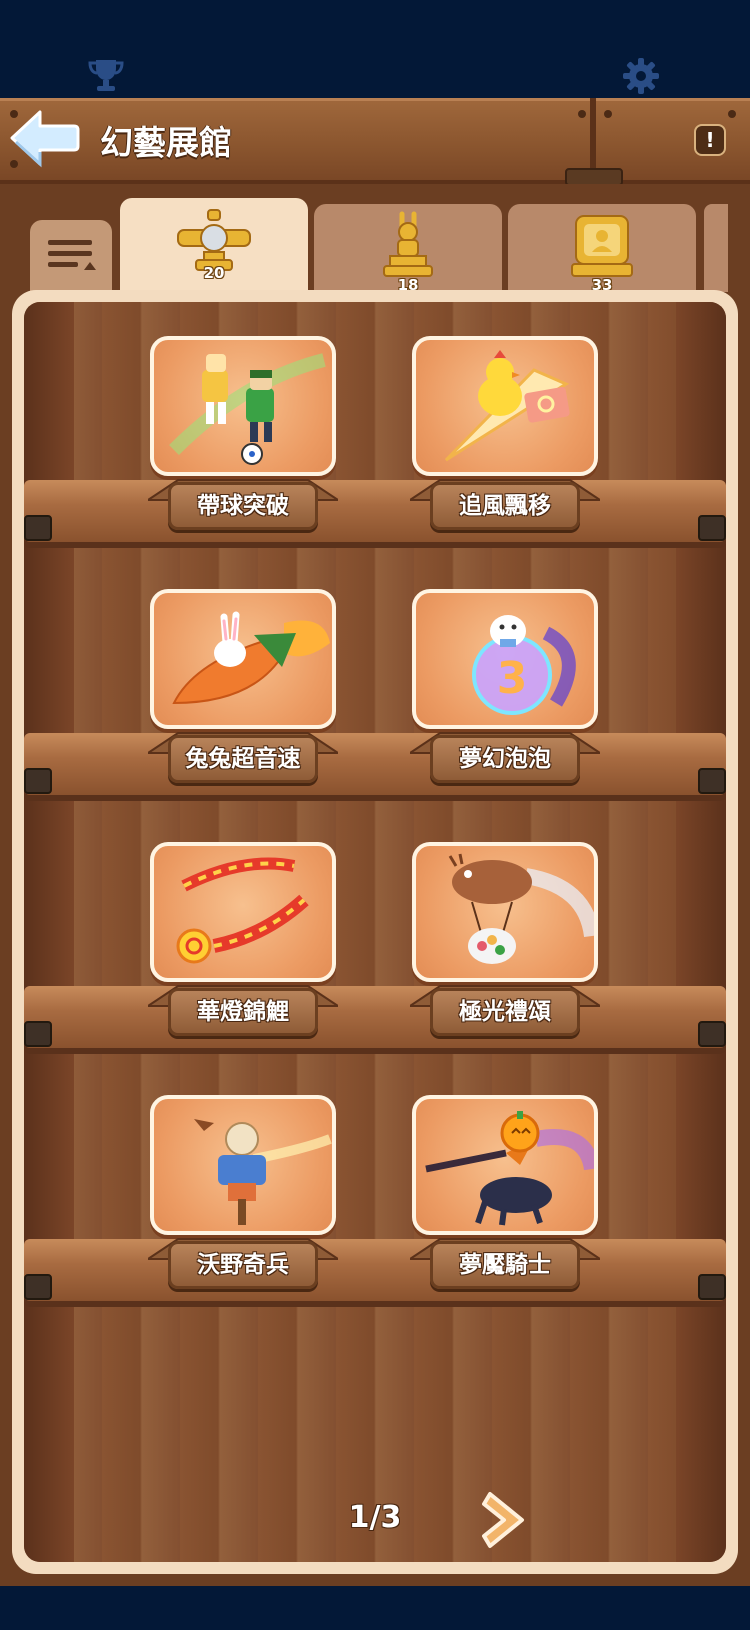 The width and height of the screenshot is (750, 1630). I want to click on item-label: 兔兔超音速, so click(243, 759).